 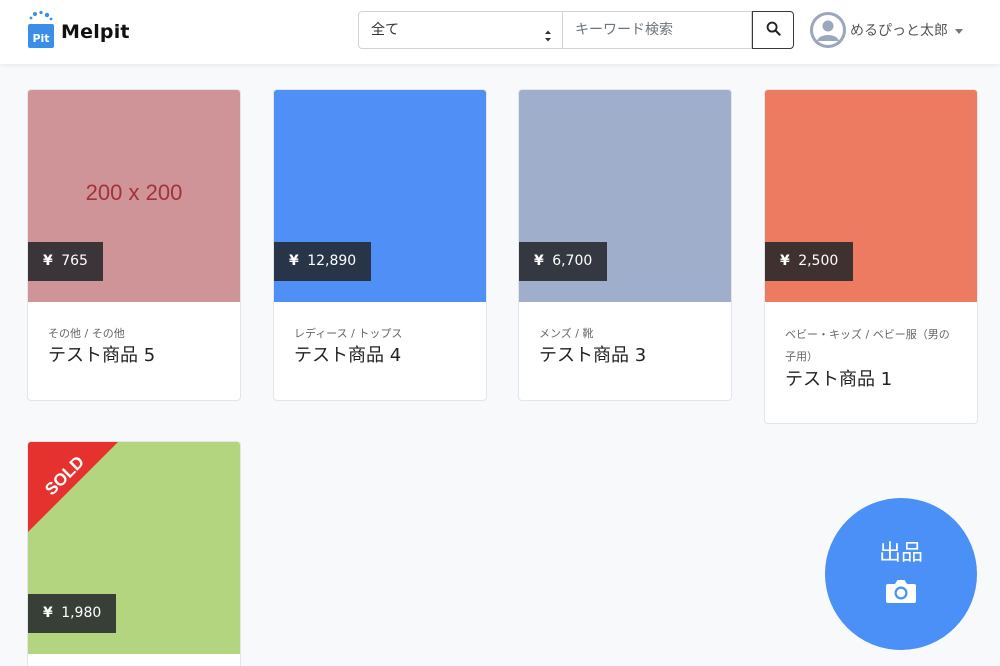 What do you see at coordinates (460, 30) in the screenshot?
I see `category-select: 全て` at bounding box center [460, 30].